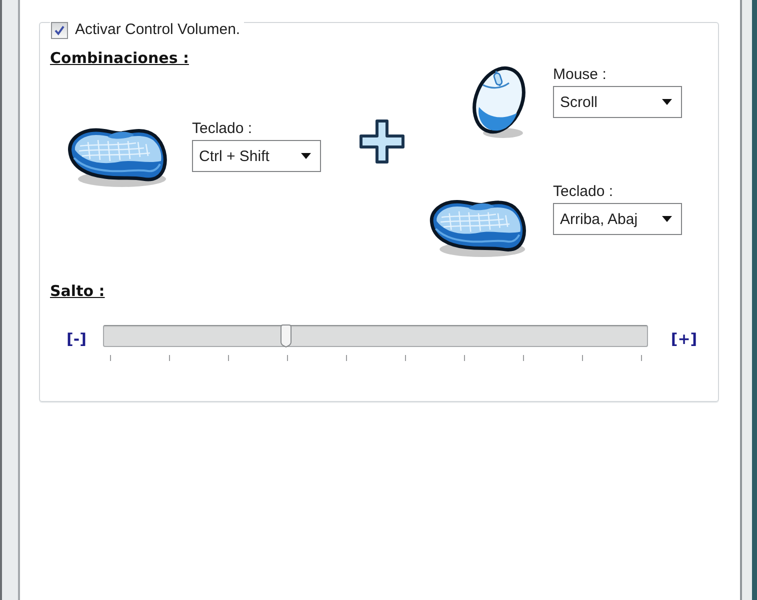  What do you see at coordinates (76, 339) in the screenshot?
I see `decrease-button: [-]` at bounding box center [76, 339].